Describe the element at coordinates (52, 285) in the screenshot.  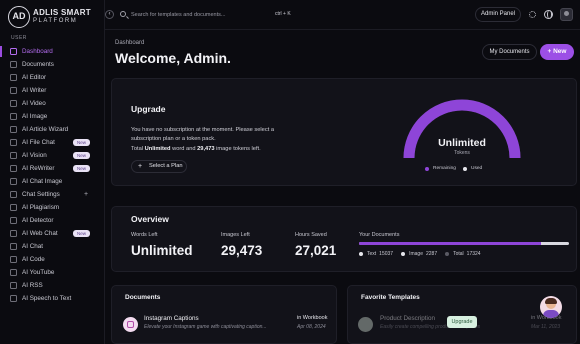
I see `sidebar-item-ai-rss: AI RSS` at that location.